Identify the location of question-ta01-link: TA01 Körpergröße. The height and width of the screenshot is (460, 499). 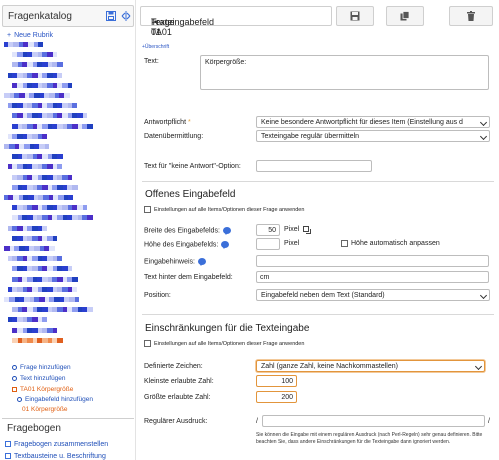
(42, 389).